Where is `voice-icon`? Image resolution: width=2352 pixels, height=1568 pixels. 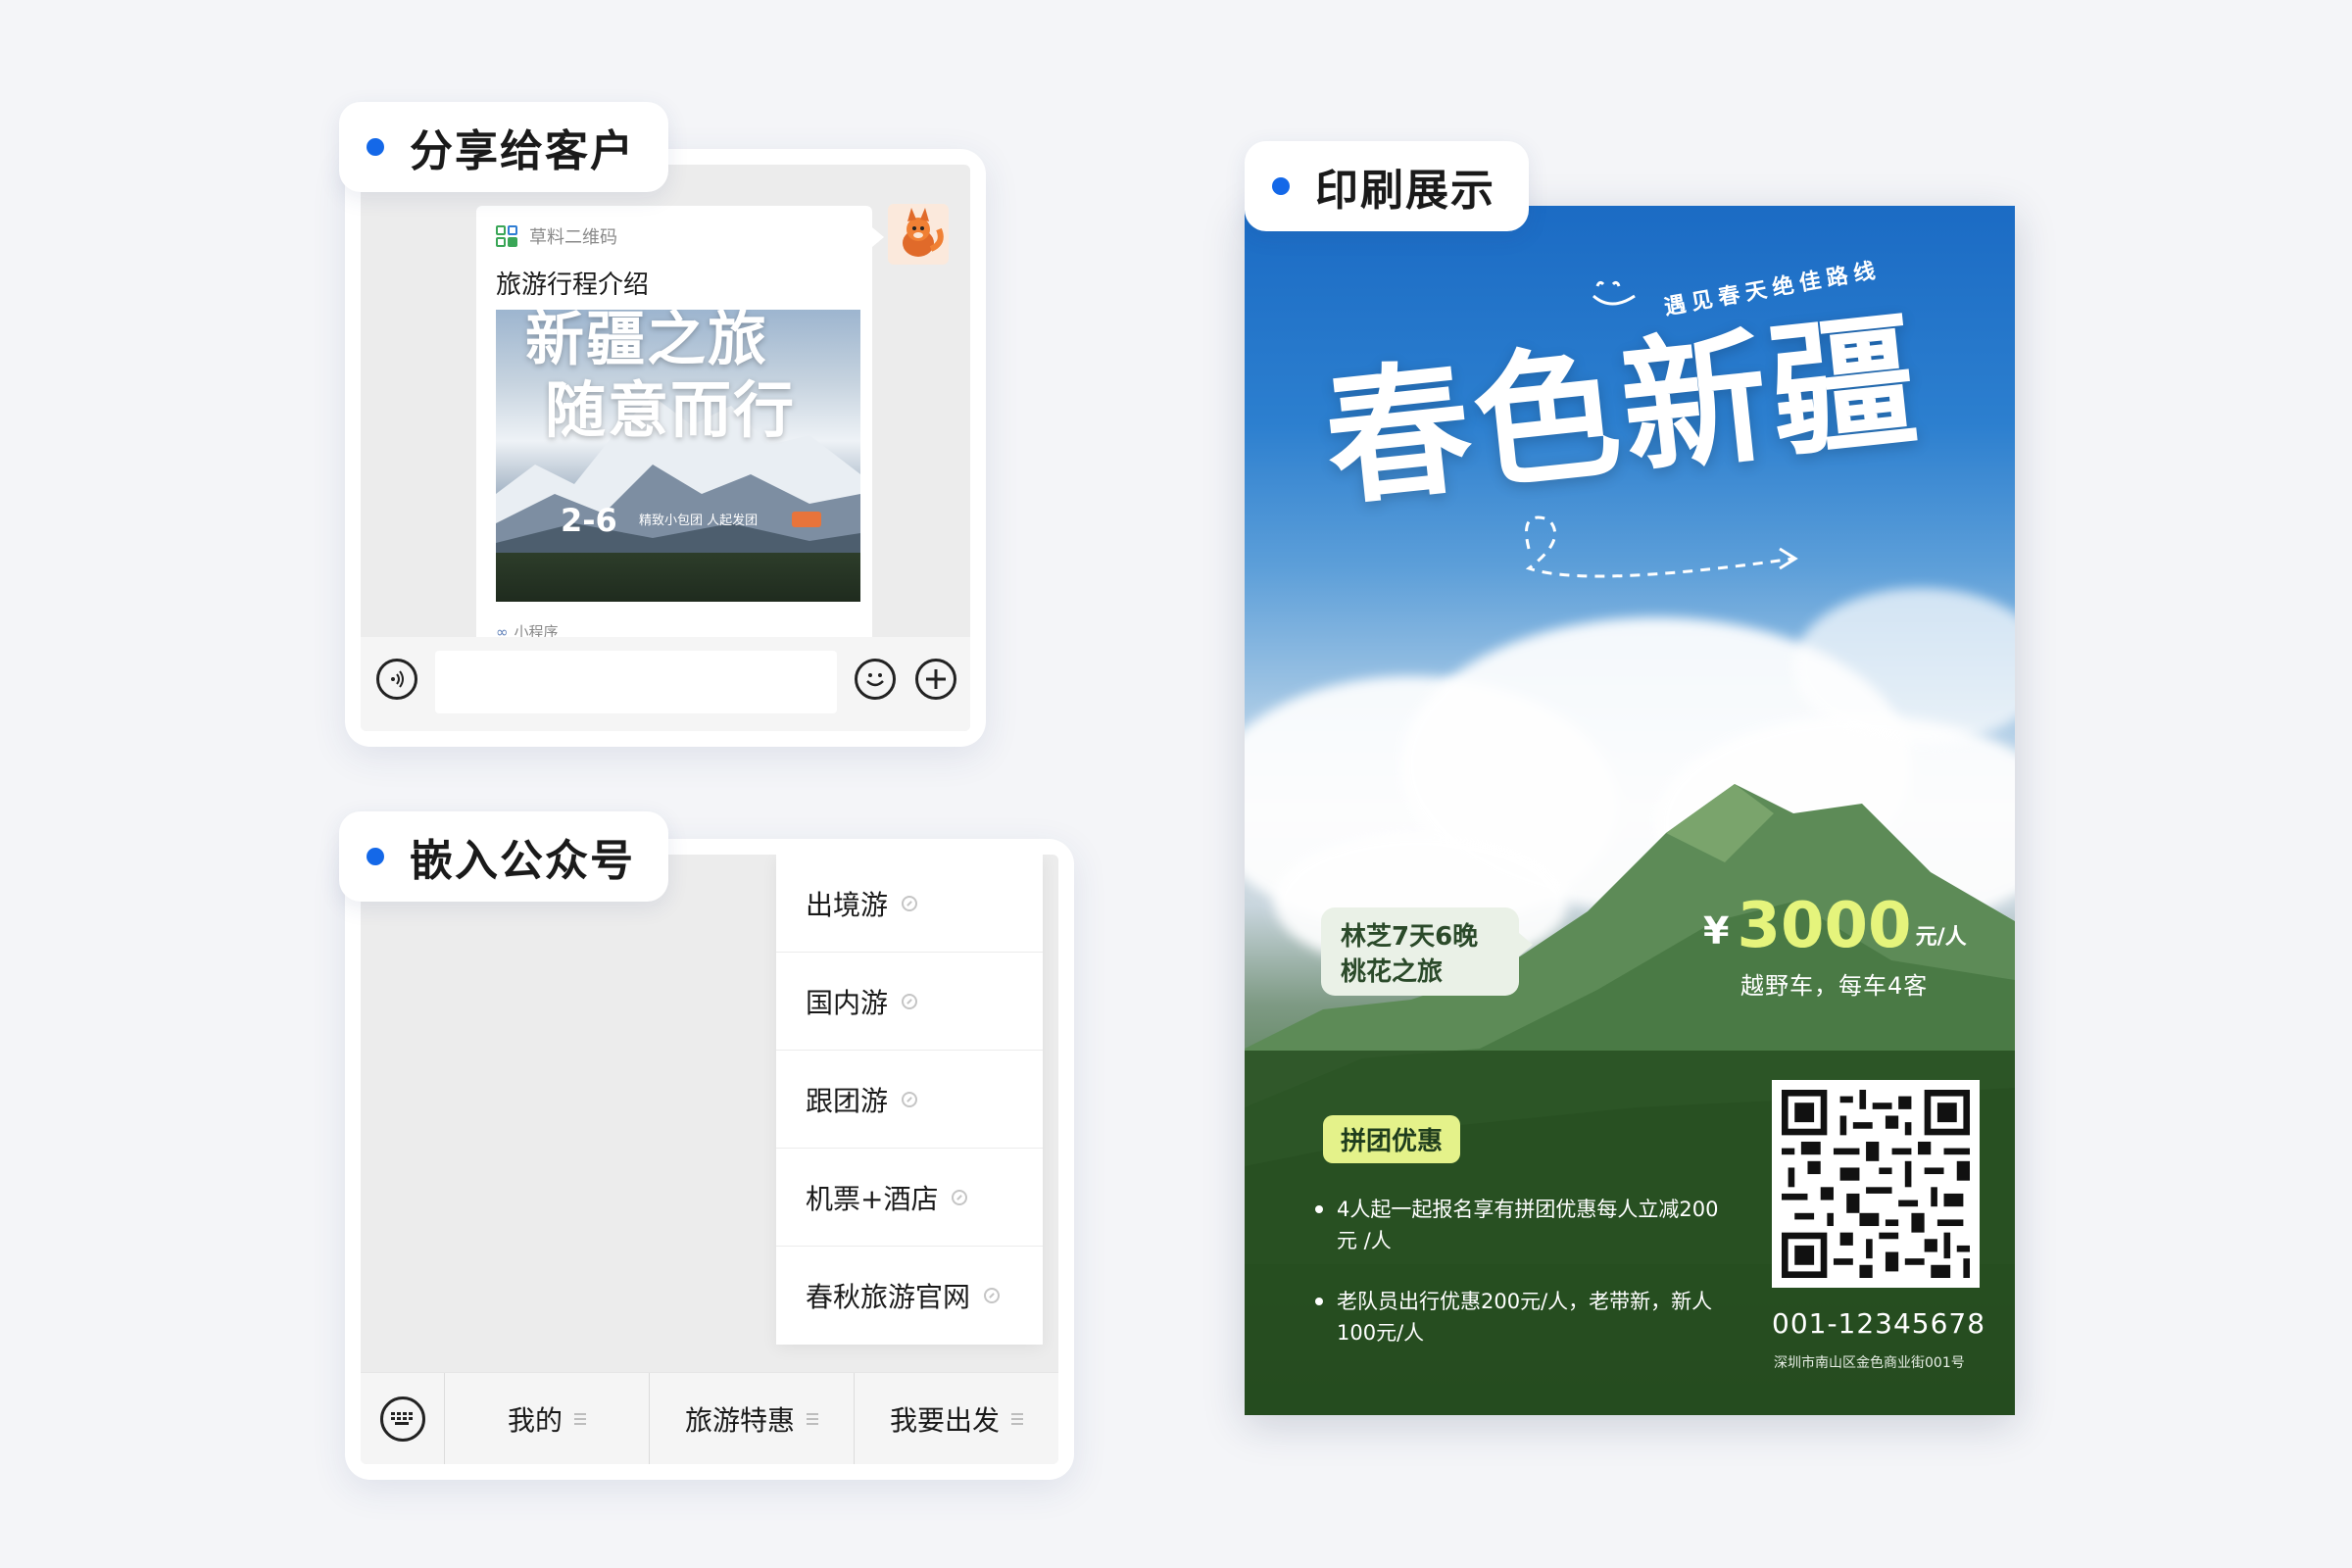
voice-icon is located at coordinates (397, 679).